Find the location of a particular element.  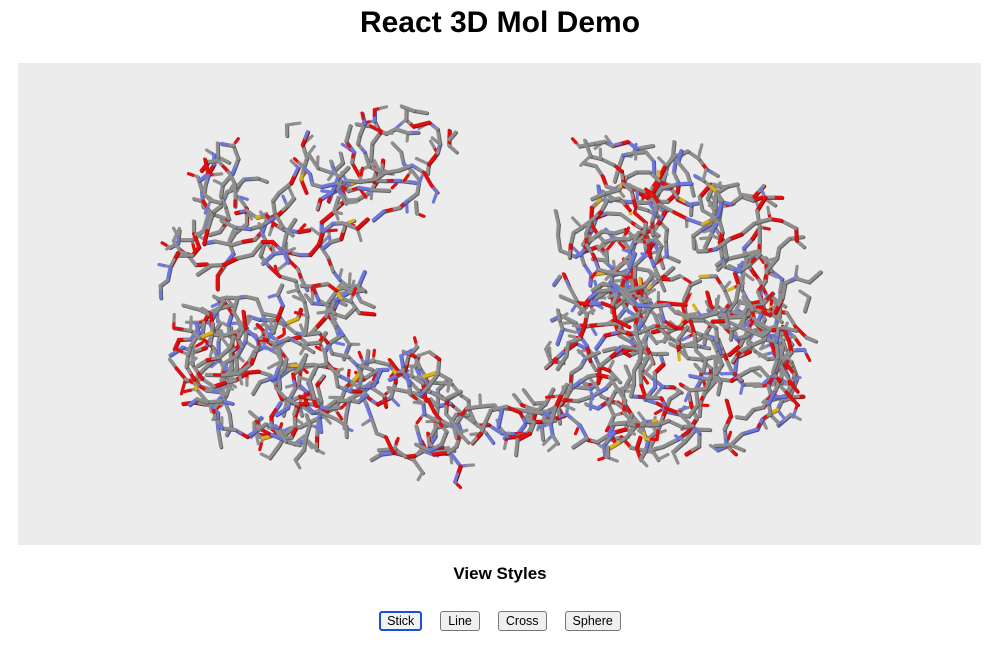

view-style-toolbar: Stick Line Cross Sphere is located at coordinates (500, 621).